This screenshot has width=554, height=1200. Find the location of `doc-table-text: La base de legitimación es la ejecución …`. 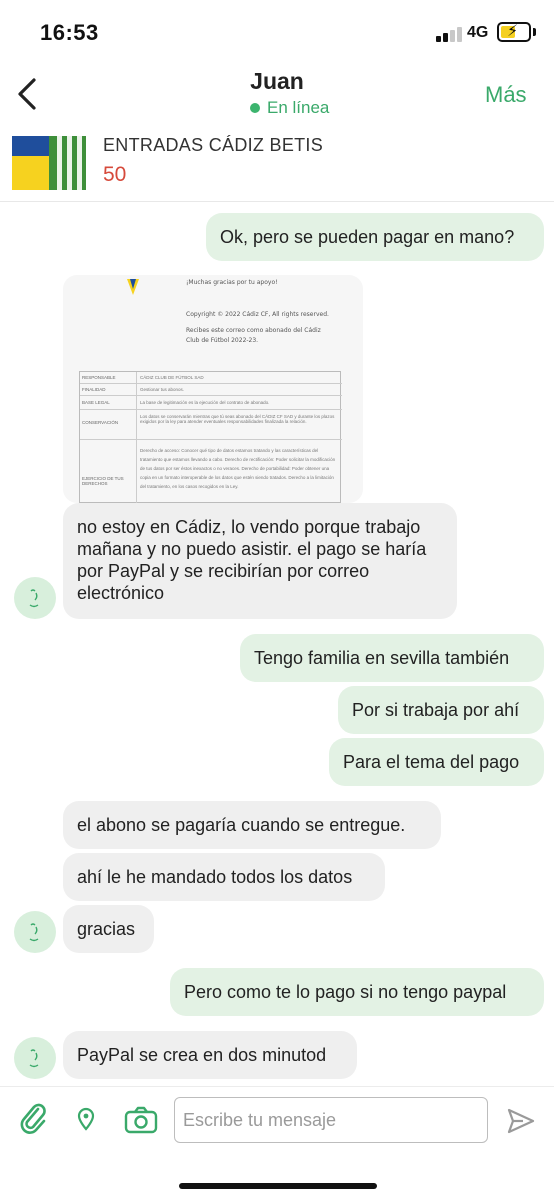

doc-table-text: La base de legitimación es la ejecución … is located at coordinates (205, 402).